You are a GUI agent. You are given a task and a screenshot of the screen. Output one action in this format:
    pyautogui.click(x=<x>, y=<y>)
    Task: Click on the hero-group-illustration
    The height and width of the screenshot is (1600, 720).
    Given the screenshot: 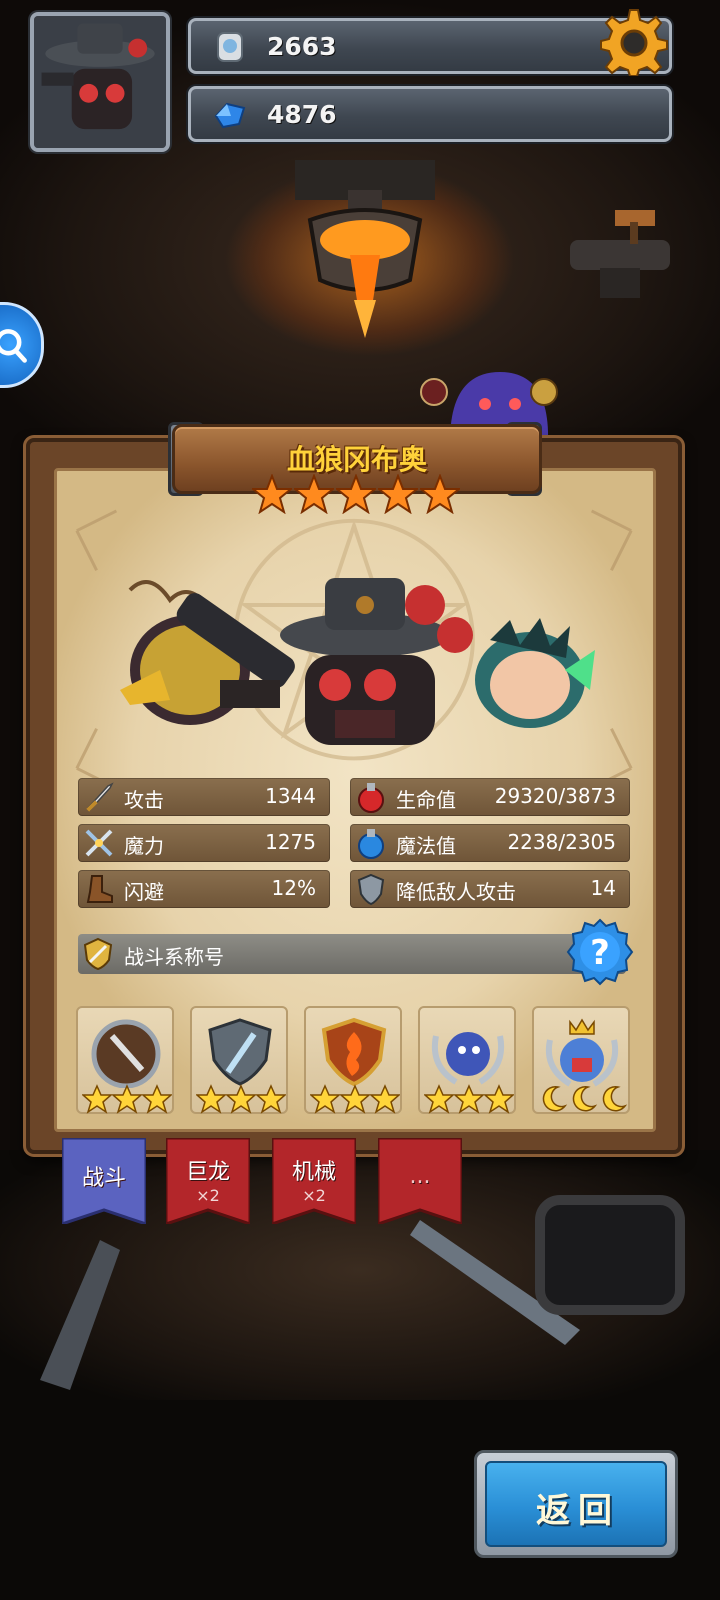 What is the action you would take?
    pyautogui.click(x=355, y=660)
    